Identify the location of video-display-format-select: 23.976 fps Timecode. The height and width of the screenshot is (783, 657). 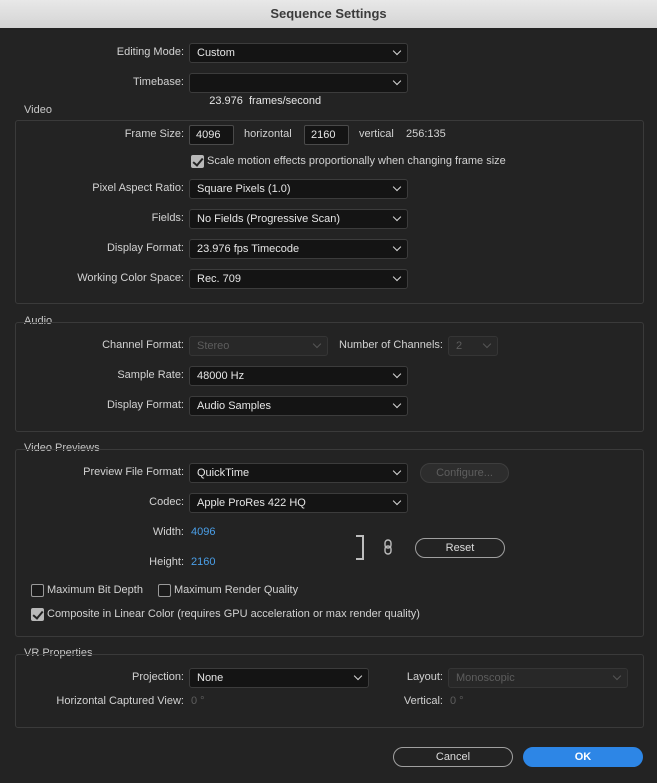
(298, 249).